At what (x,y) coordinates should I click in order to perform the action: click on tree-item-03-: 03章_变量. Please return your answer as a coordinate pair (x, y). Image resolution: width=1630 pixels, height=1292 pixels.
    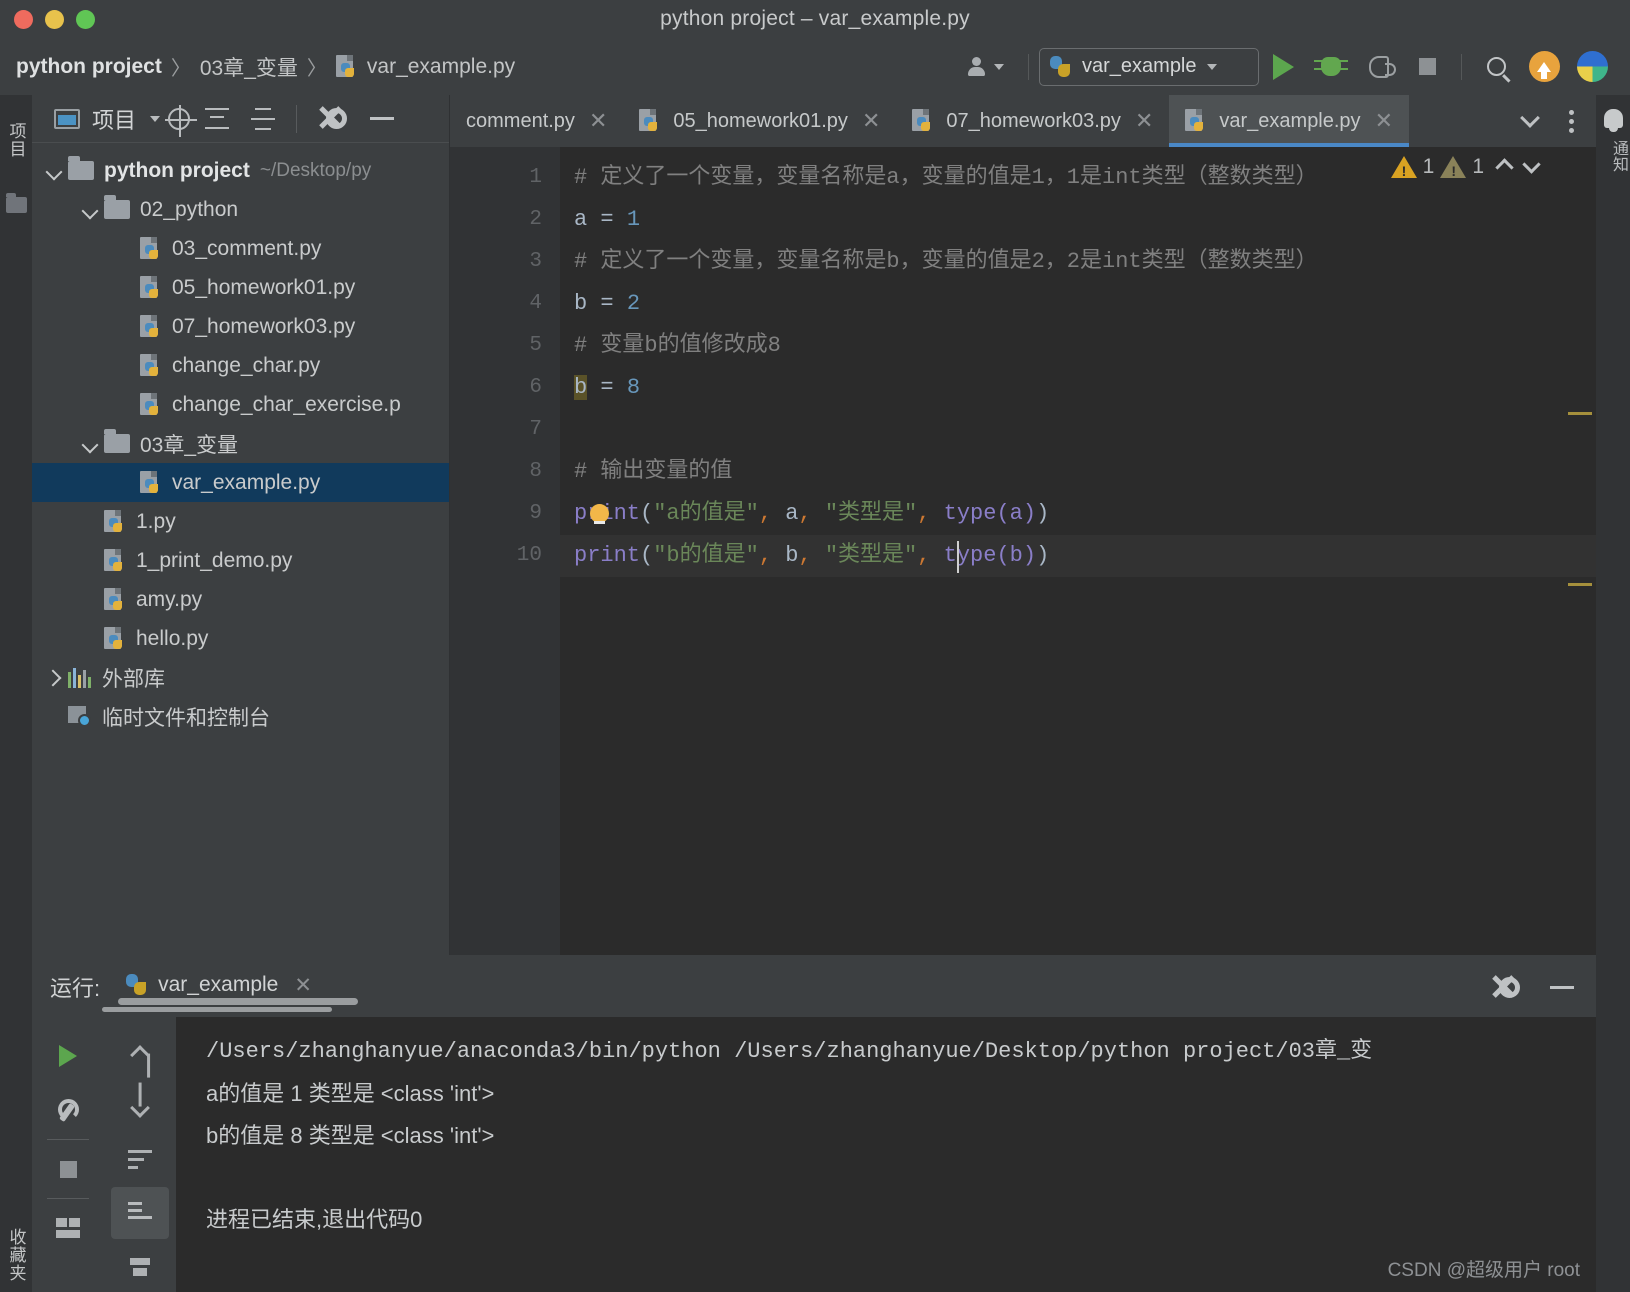
    Looking at the image, I should click on (240, 443).